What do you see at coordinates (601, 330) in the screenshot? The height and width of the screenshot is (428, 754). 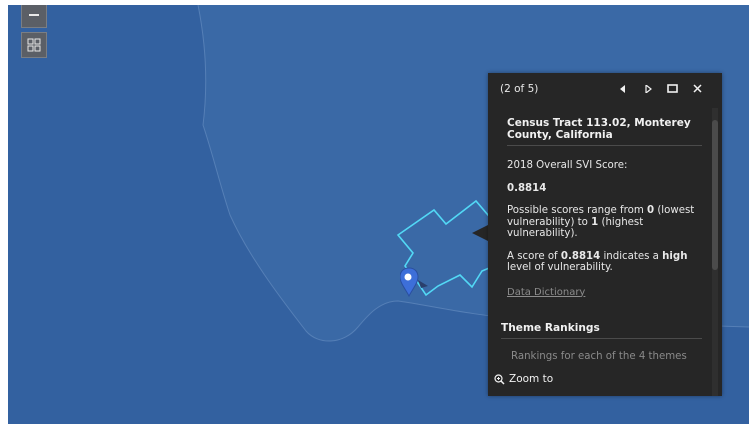 I see `theme-rankings-heading: Theme Rankings` at bounding box center [601, 330].